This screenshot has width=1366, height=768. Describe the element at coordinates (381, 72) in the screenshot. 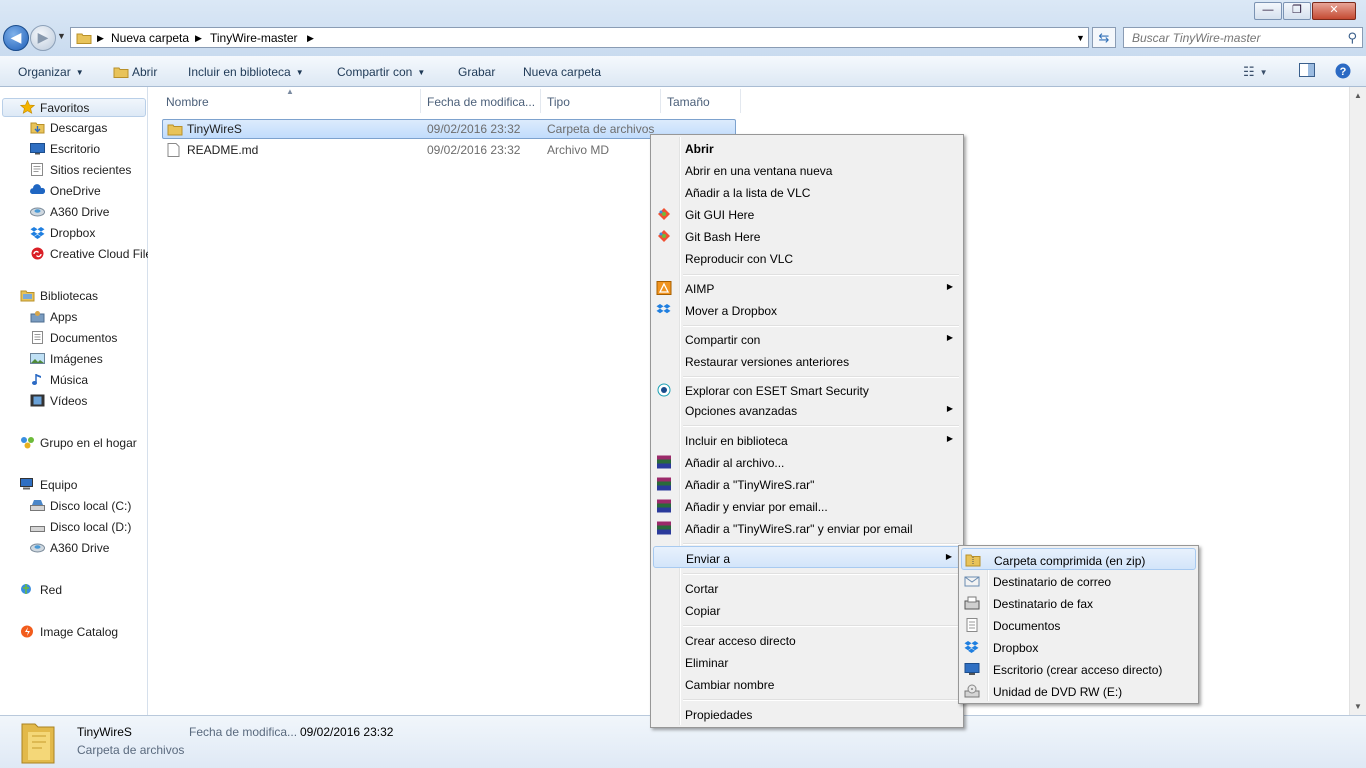

I see `share-button: Compartir con ▼` at that location.